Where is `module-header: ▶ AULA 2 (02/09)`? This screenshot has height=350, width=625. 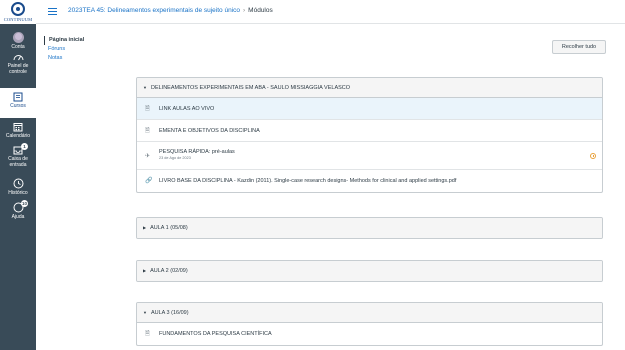 module-header: ▶ AULA 2 (02/09) is located at coordinates (369, 271).